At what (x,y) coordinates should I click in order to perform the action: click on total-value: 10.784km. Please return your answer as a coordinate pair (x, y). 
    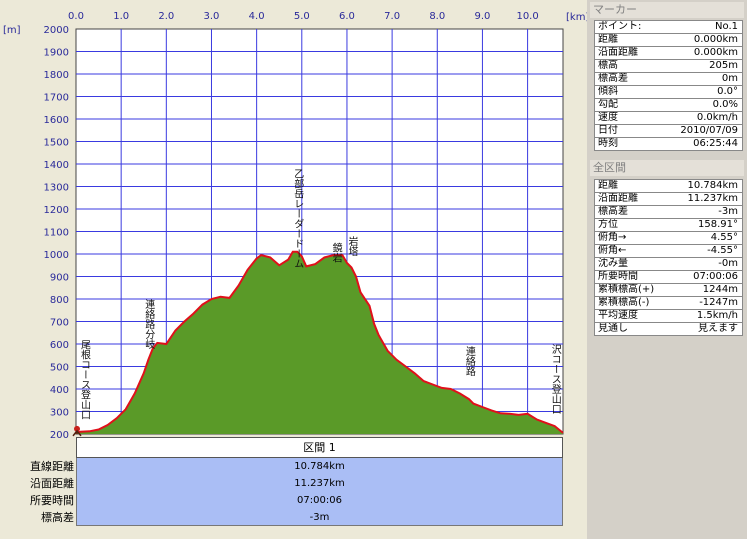
    Looking at the image, I should click on (712, 185).